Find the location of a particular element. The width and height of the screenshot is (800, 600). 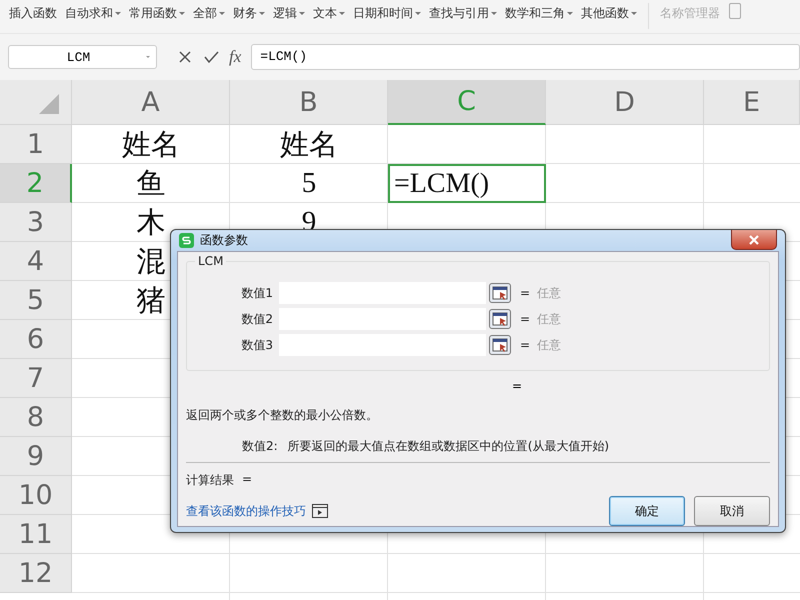

row-header: 10 is located at coordinates (36, 495).